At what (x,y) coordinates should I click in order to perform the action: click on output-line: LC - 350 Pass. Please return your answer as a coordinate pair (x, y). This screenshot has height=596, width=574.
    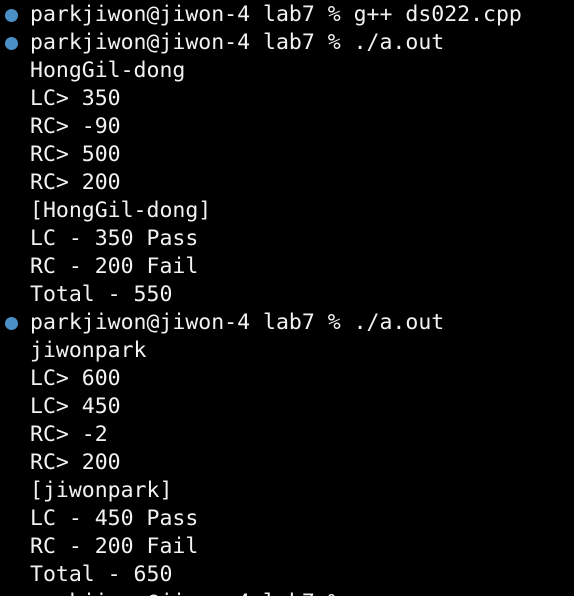
    Looking at the image, I should click on (261, 239).